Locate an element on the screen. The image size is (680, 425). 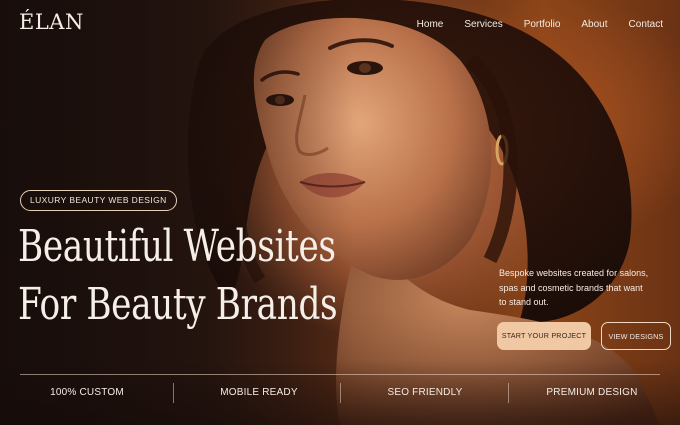
feature-item-seo: SEO FRIENDLY is located at coordinates (425, 392).